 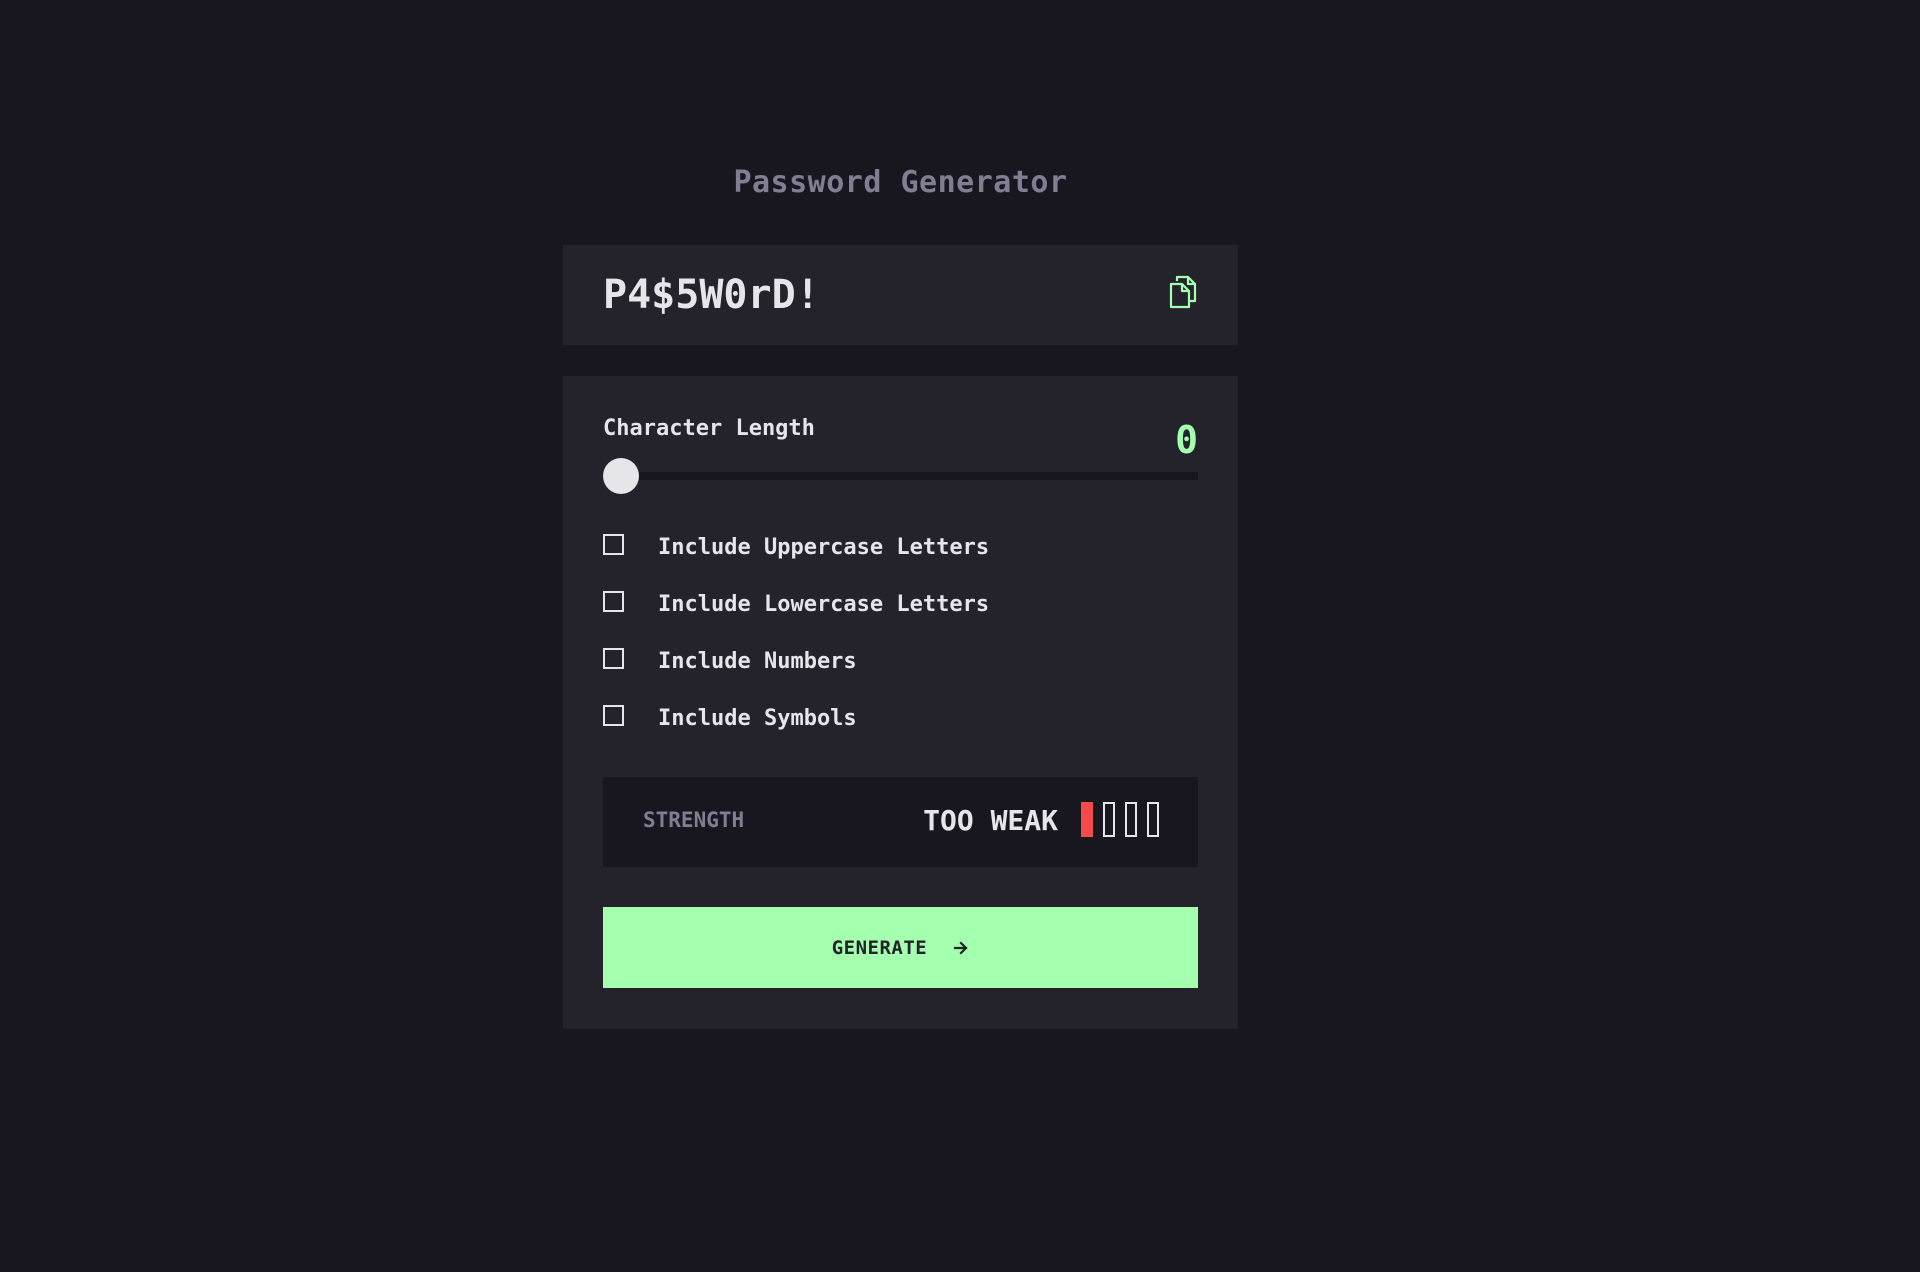 I want to click on option-lowercase: Include Lowercase Letters, so click(x=900, y=619).